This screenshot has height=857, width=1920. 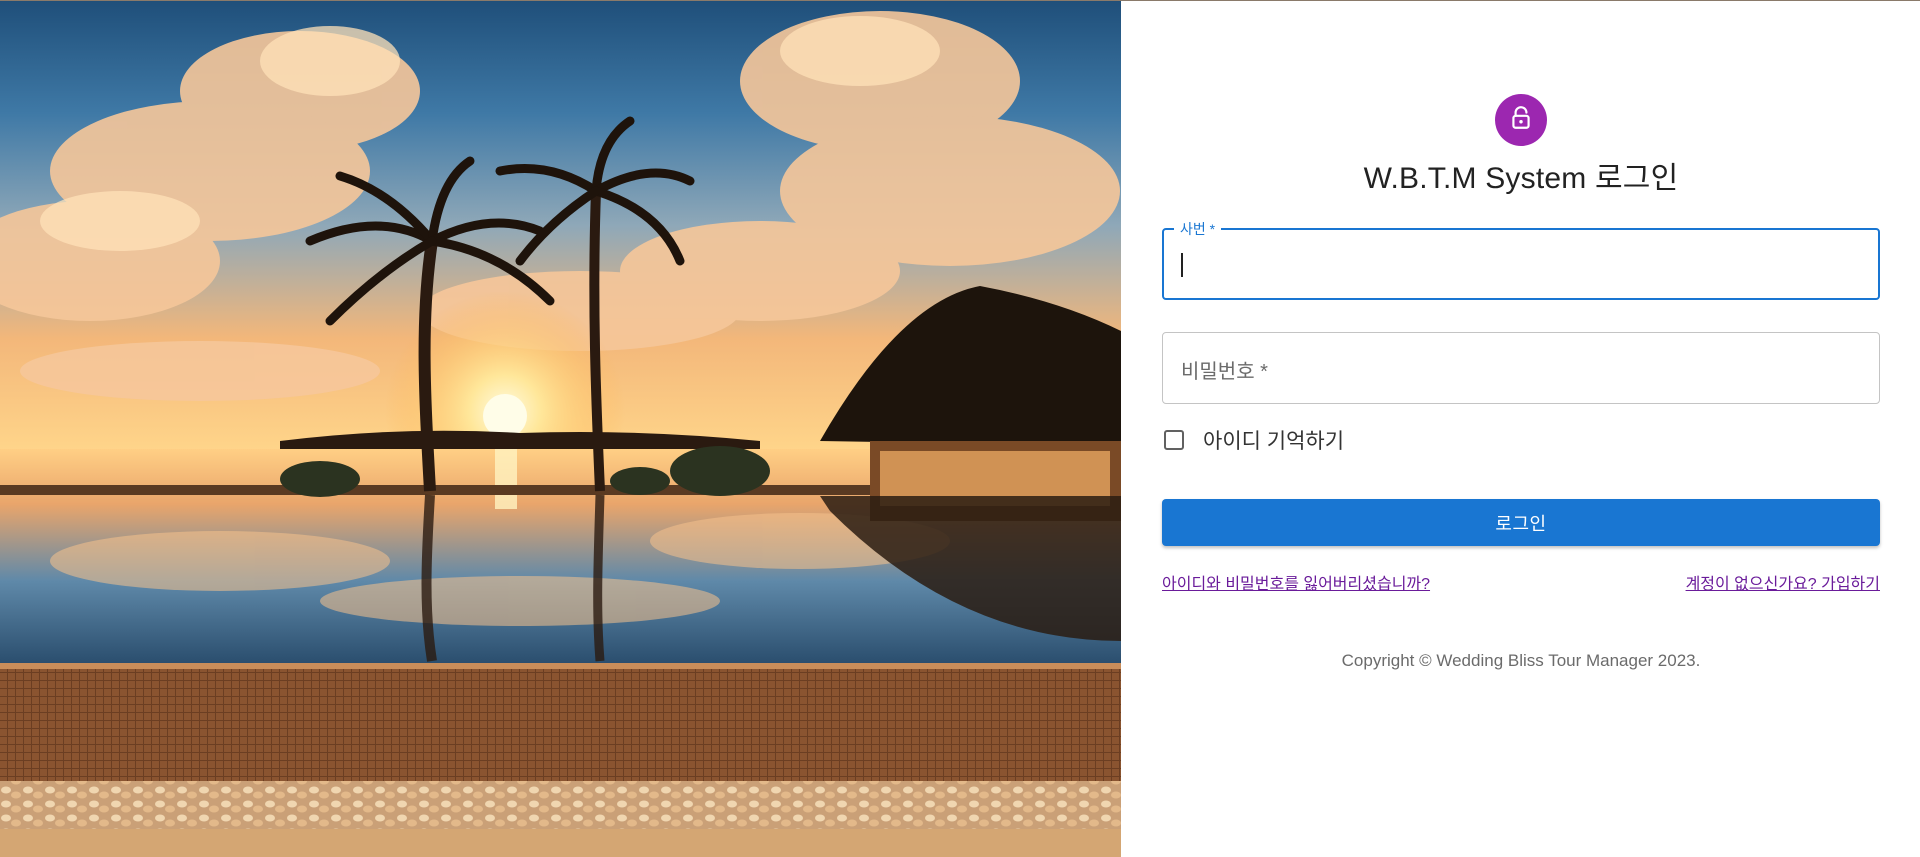 I want to click on employee-id-field: 사번 *, so click(x=1521, y=260).